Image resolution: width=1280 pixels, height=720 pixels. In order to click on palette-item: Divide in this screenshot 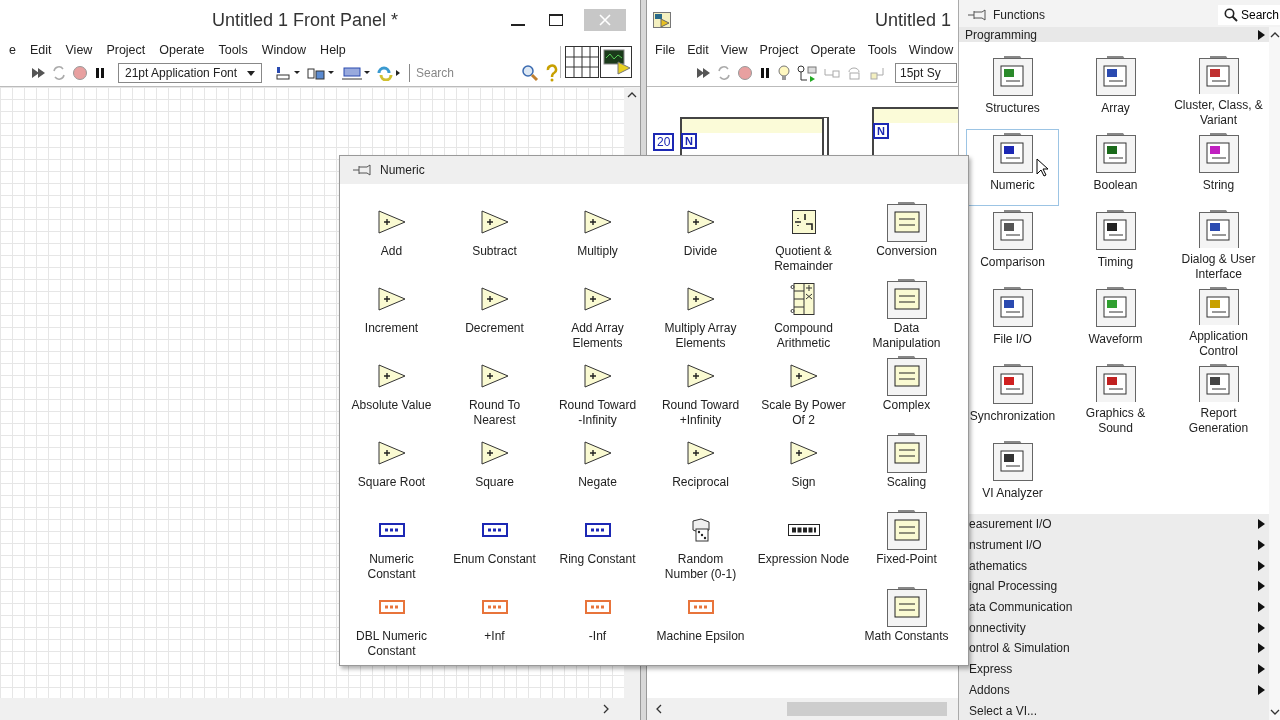, I will do `click(700, 239)`.